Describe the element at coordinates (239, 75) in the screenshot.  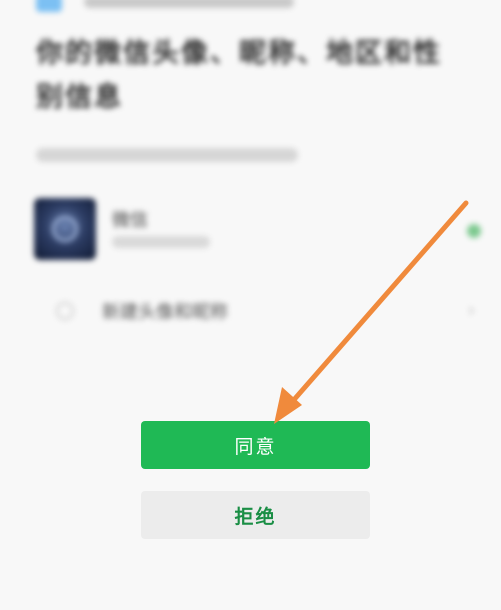
I see `permission-title: 你的微信头像、昵称、地区和性别信息` at that location.